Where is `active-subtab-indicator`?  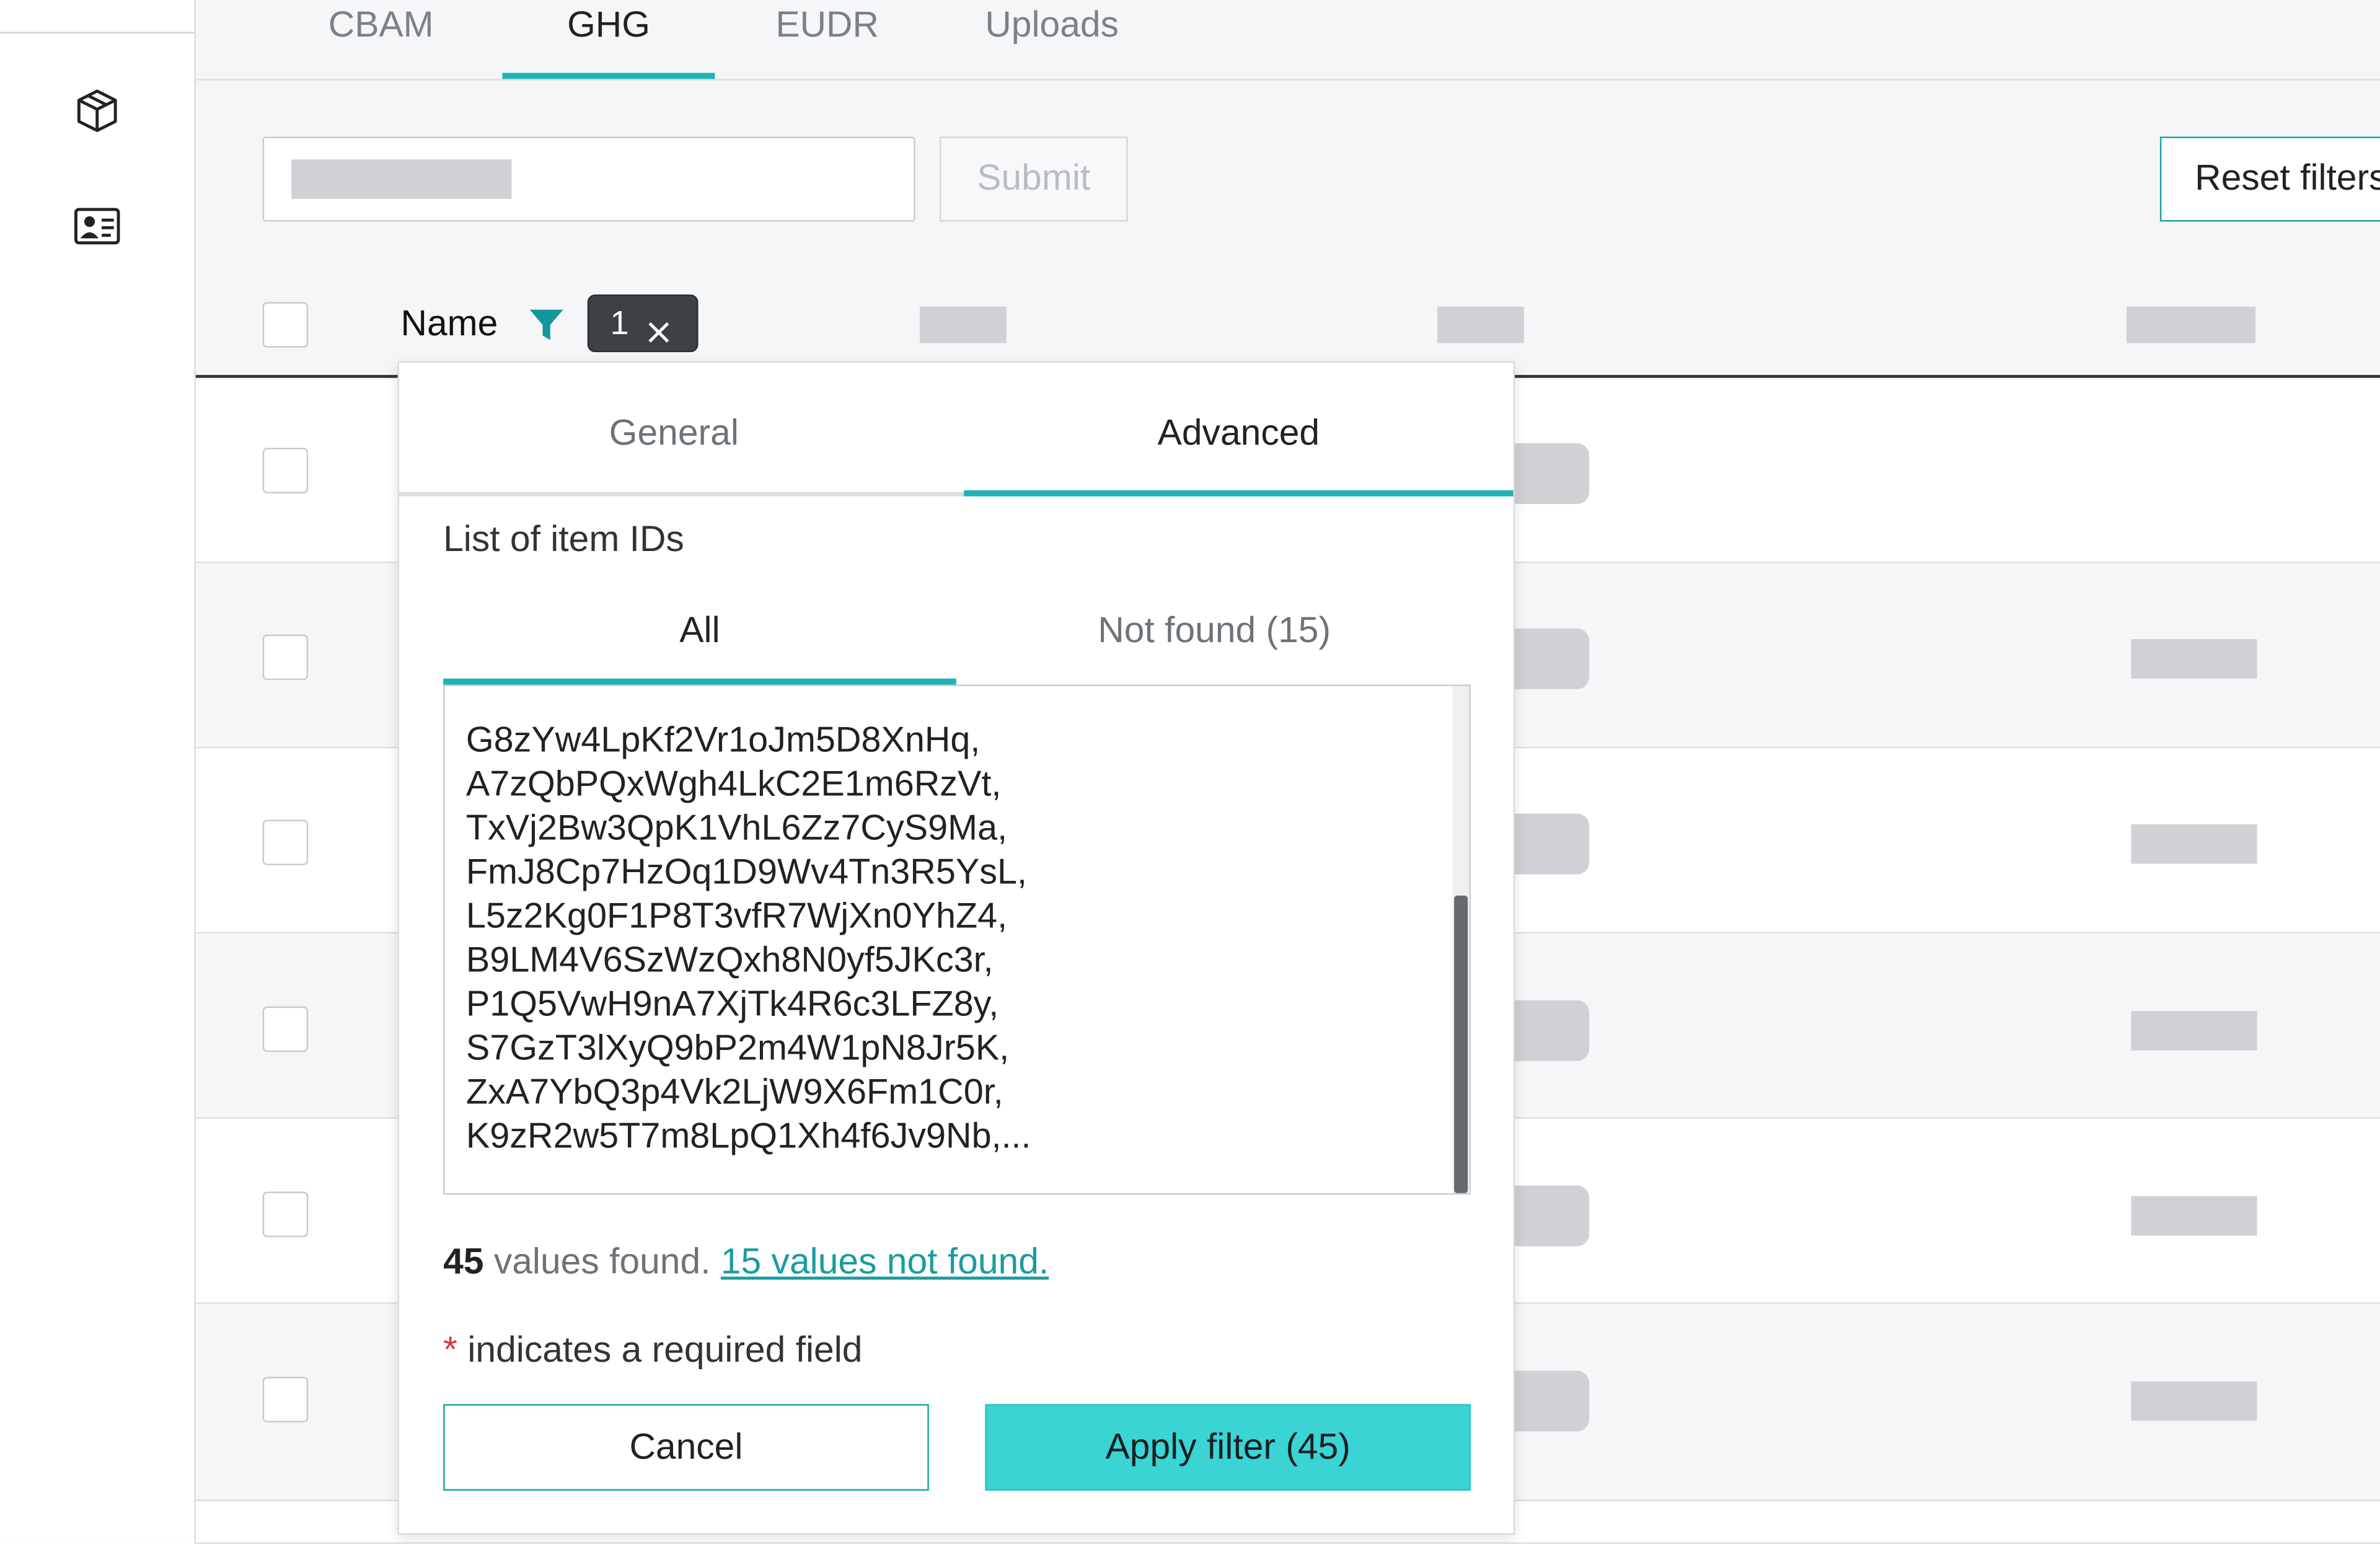
active-subtab-indicator is located at coordinates (699, 681).